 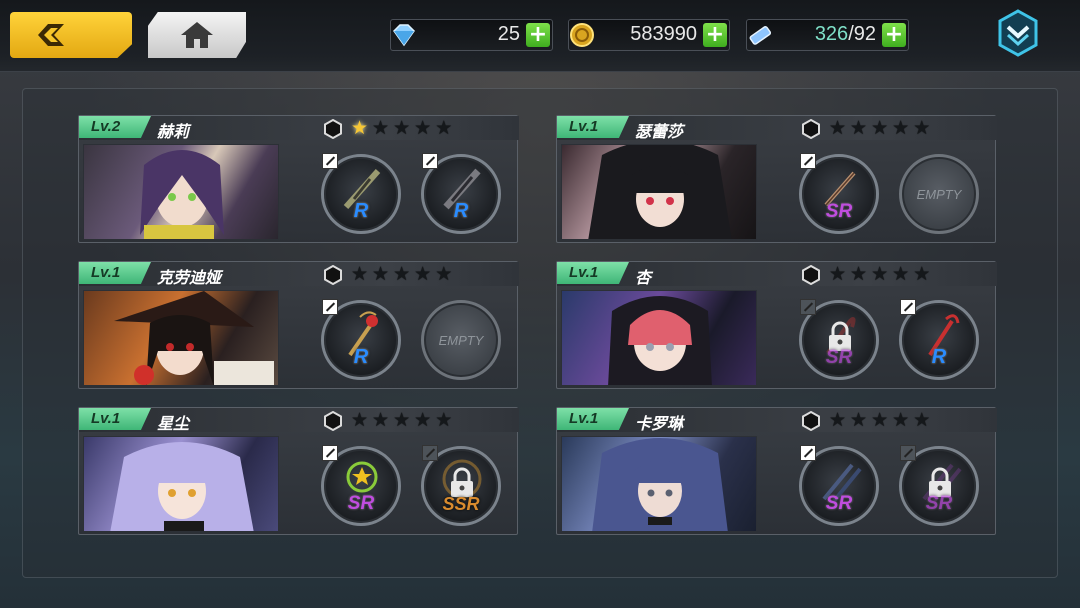 What do you see at coordinates (659, 131) in the screenshot?
I see `character-name: 瑟蕾莎` at bounding box center [659, 131].